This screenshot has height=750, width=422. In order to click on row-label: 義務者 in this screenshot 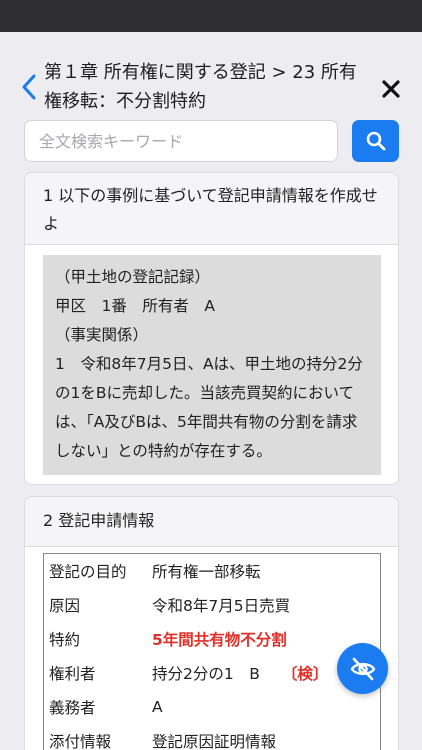, I will do `click(72, 708)`.